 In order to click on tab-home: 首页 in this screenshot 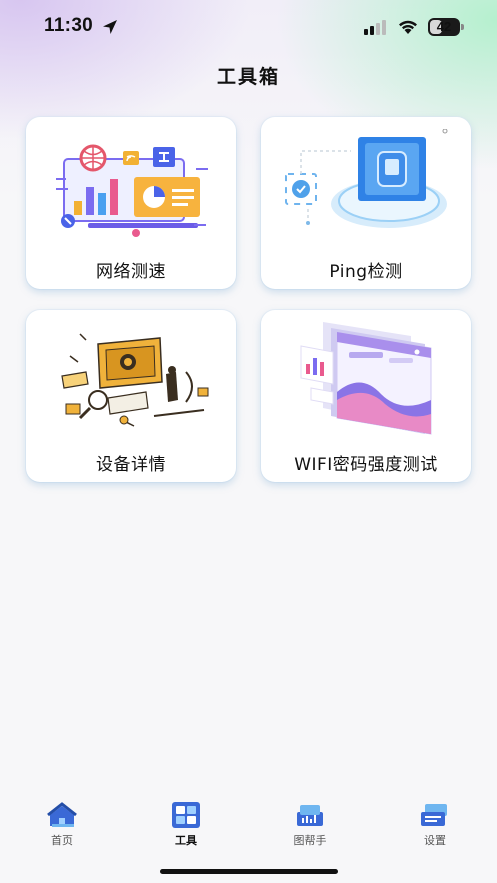, I will do `click(62, 822)`.